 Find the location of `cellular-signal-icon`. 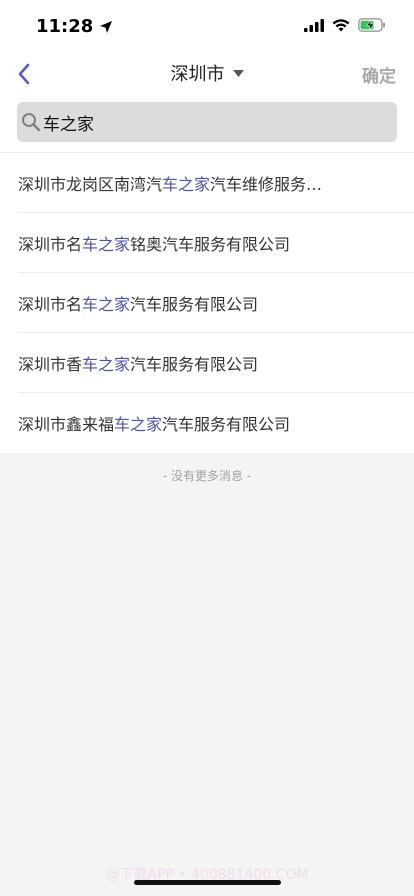

cellular-signal-icon is located at coordinates (314, 25).